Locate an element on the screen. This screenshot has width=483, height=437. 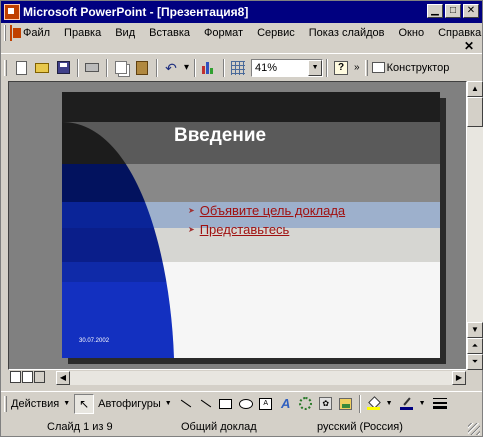
bullet-text: Представьтесь is located at coordinates (244, 229).